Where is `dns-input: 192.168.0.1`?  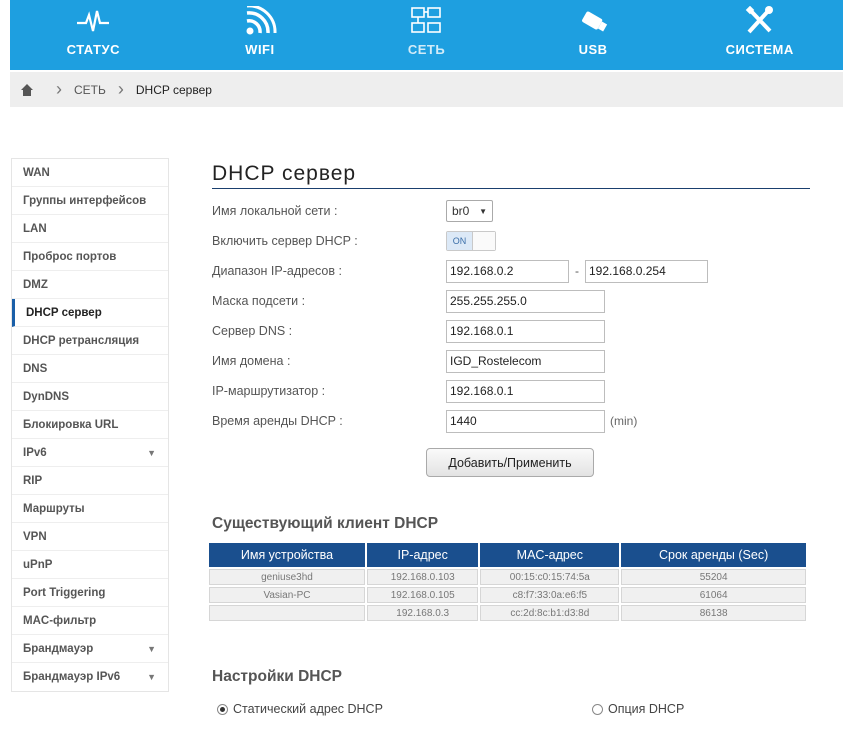 dns-input: 192.168.0.1 is located at coordinates (525, 331).